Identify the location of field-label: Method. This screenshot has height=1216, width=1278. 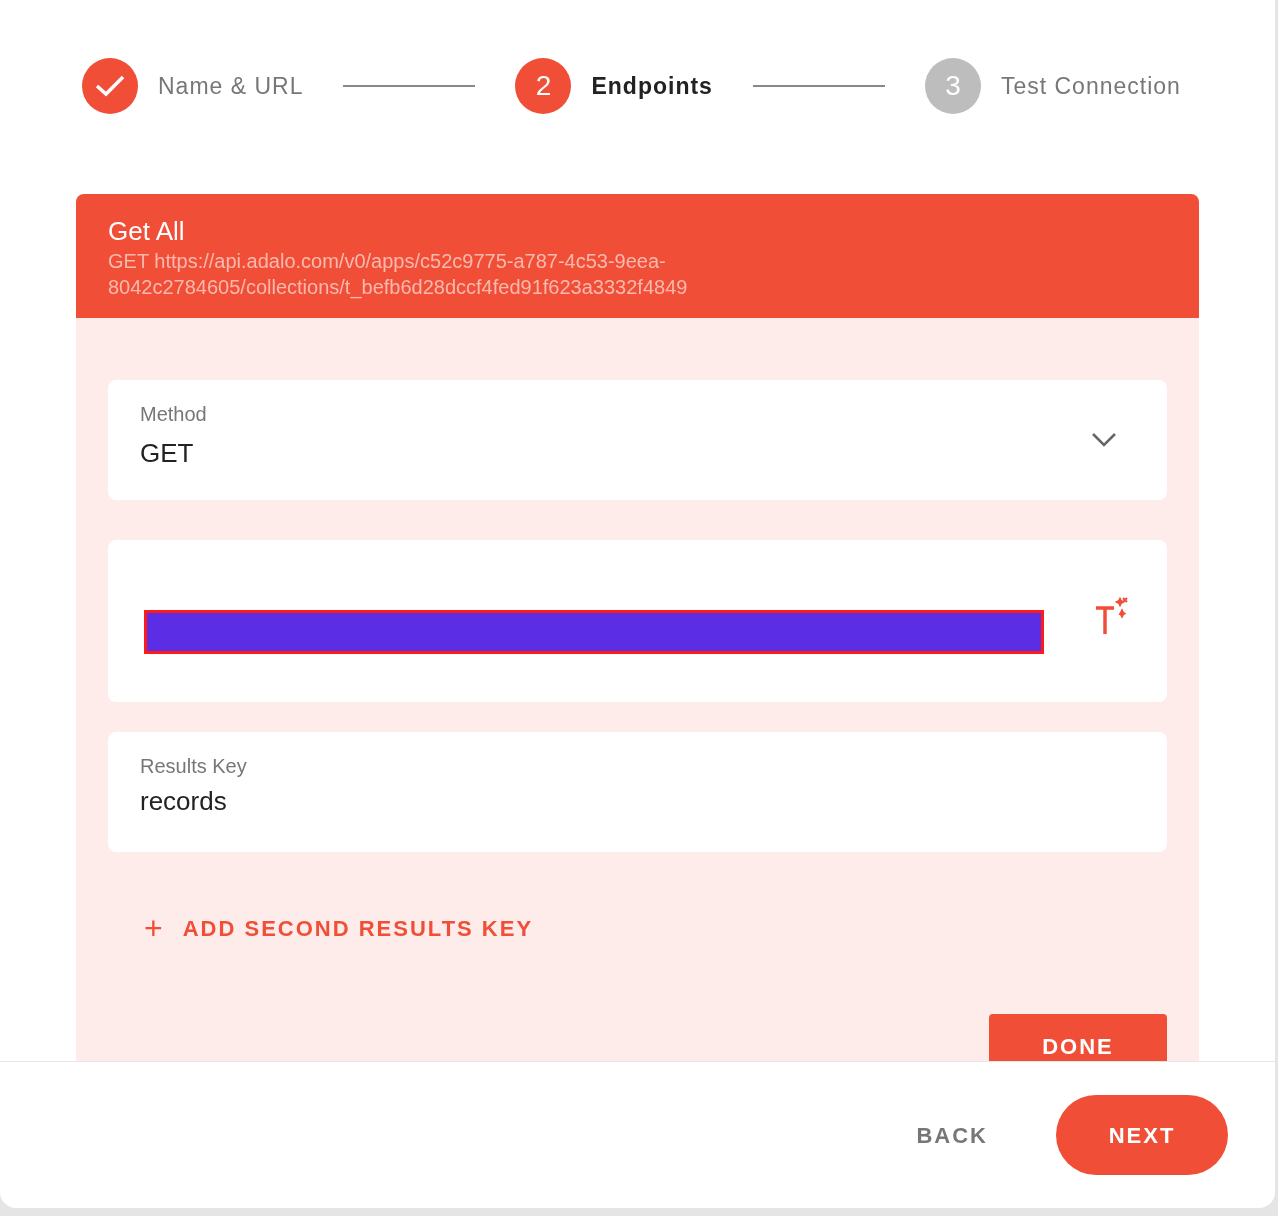
(173, 414).